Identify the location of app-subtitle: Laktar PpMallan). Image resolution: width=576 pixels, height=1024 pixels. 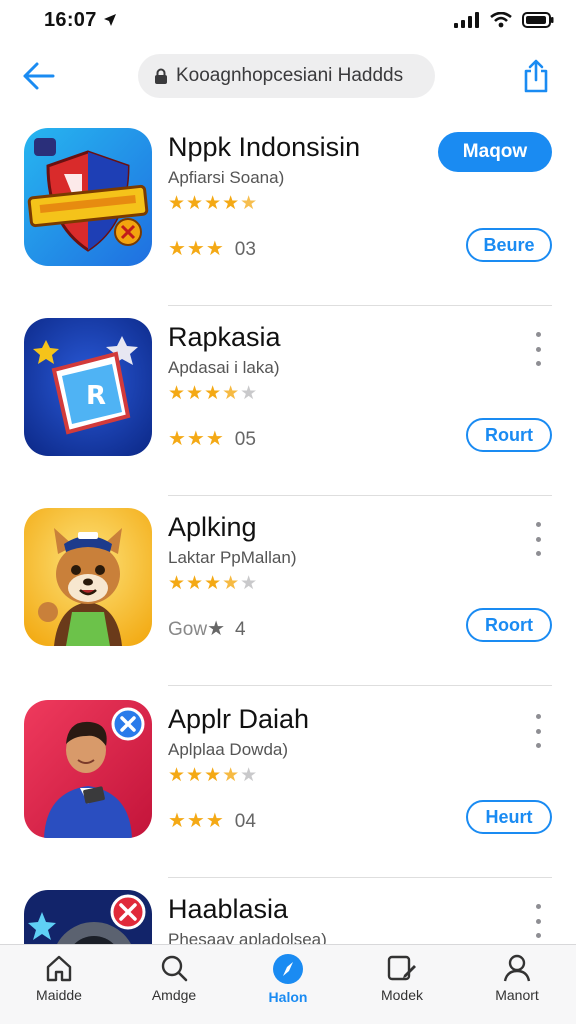
(232, 557).